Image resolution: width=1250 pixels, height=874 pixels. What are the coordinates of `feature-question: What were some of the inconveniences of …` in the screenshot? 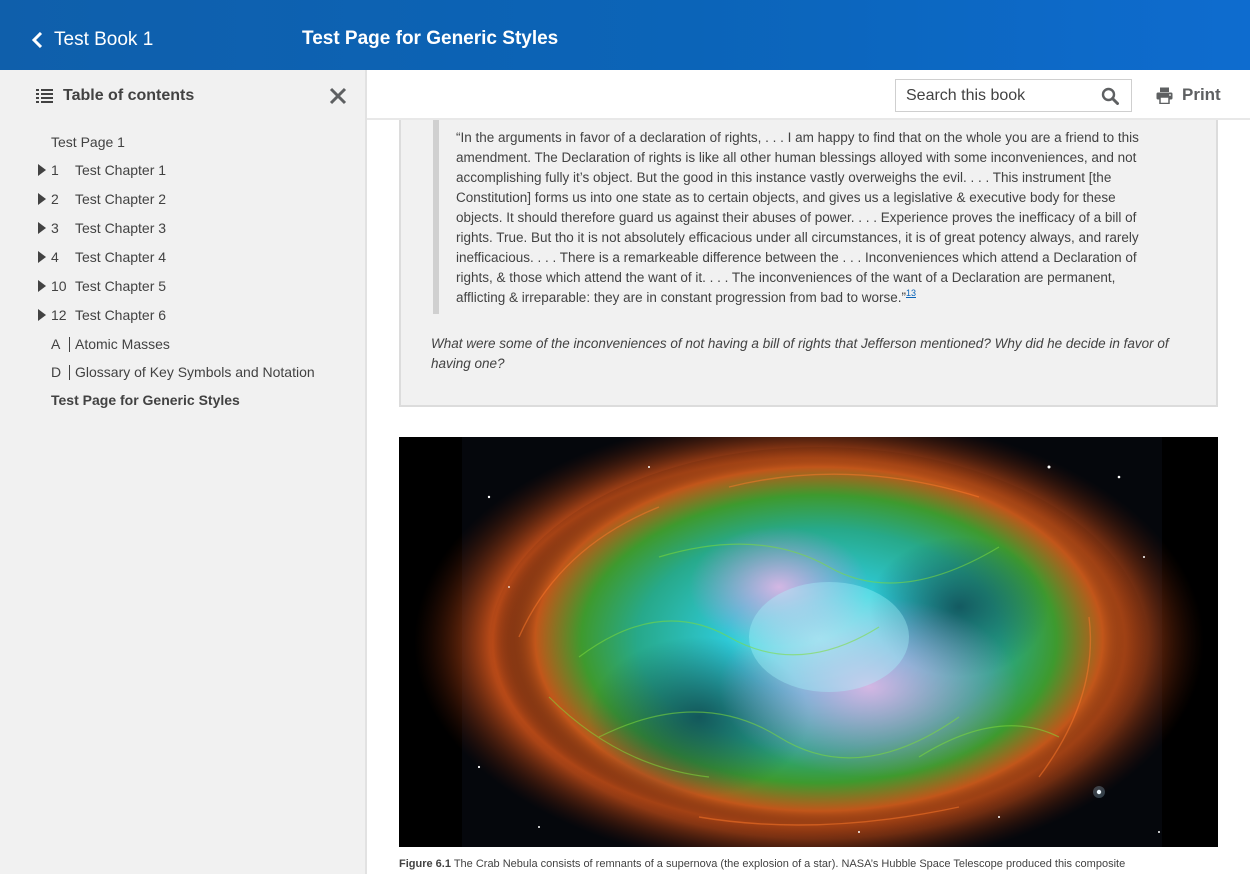 It's located at (800, 353).